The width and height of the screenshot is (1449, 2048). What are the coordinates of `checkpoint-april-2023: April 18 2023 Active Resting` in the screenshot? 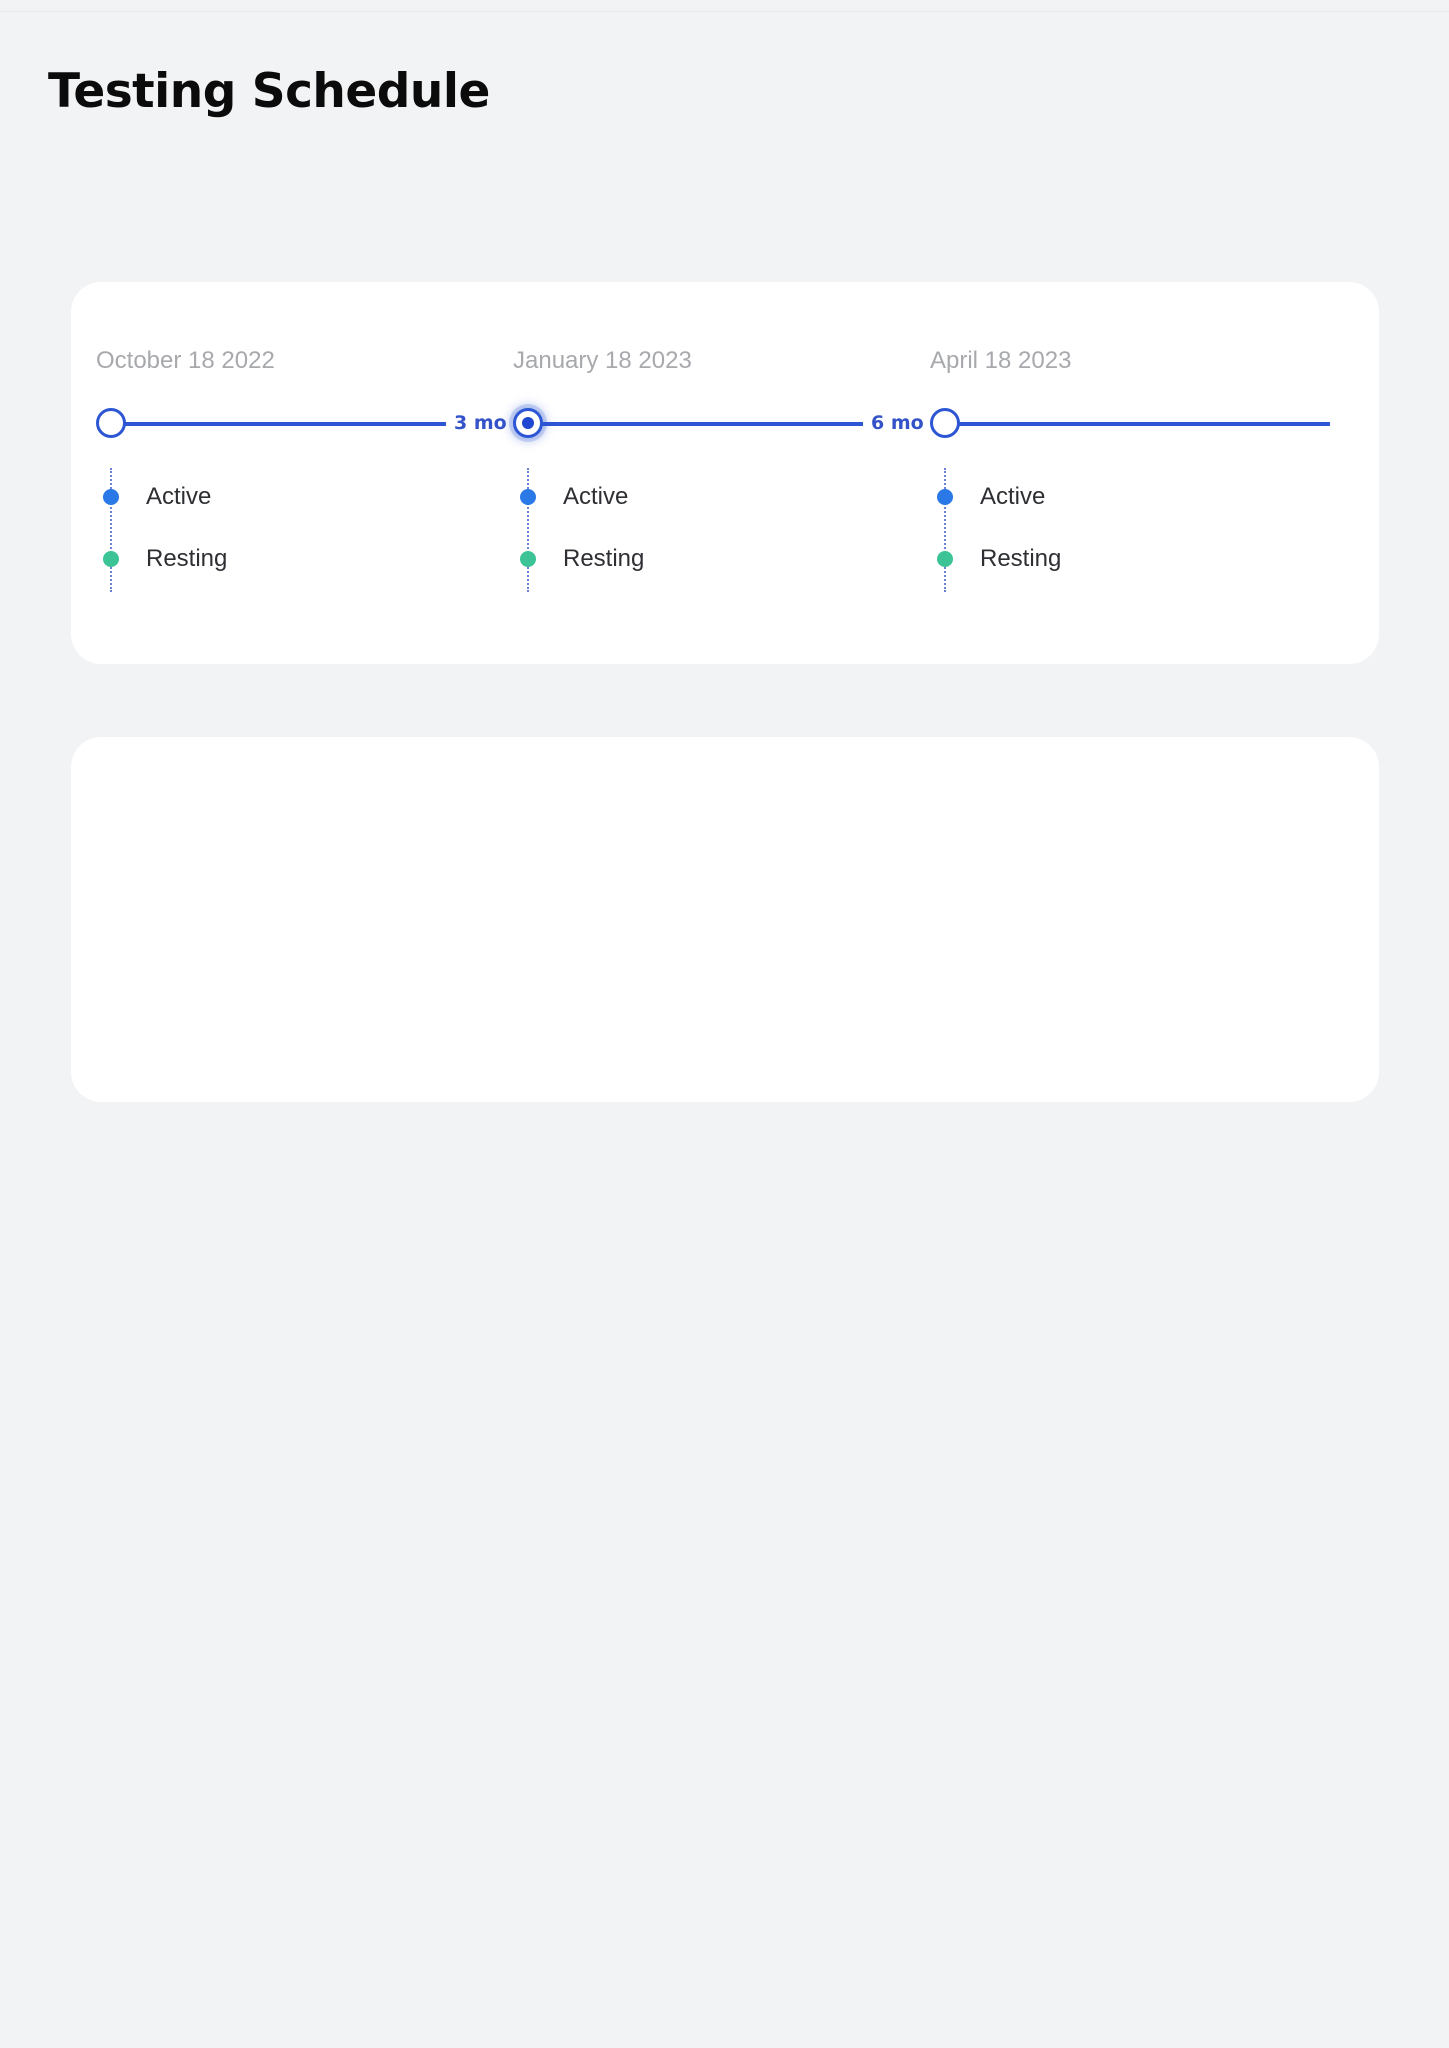 It's located at (1142, 473).